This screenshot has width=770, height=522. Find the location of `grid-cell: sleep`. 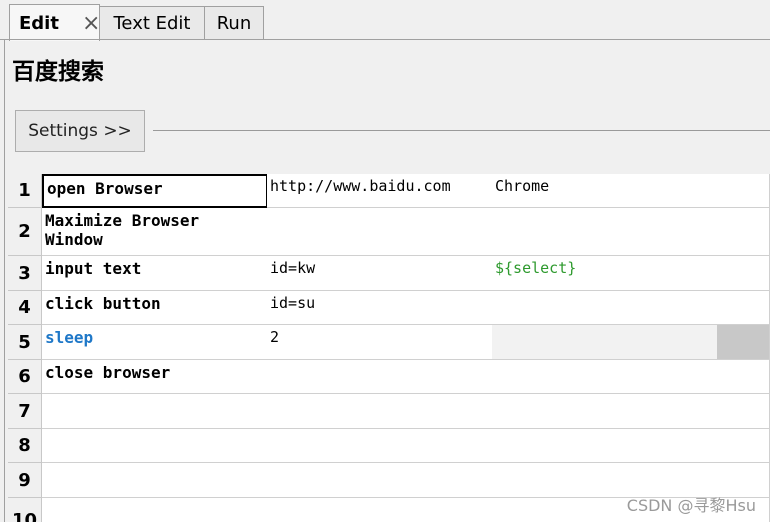

grid-cell: sleep is located at coordinates (155, 342).